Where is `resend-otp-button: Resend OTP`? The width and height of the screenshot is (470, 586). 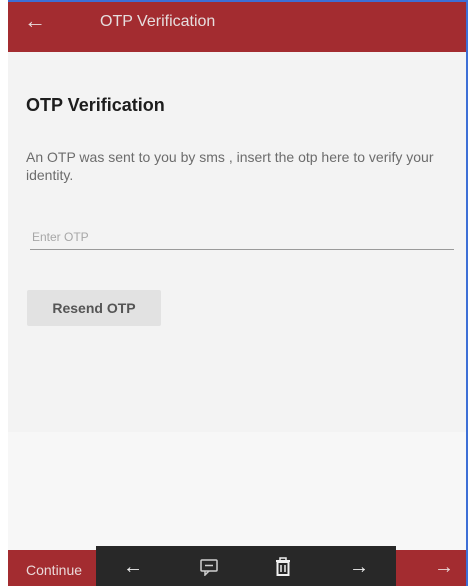 resend-otp-button: Resend OTP is located at coordinates (94, 308).